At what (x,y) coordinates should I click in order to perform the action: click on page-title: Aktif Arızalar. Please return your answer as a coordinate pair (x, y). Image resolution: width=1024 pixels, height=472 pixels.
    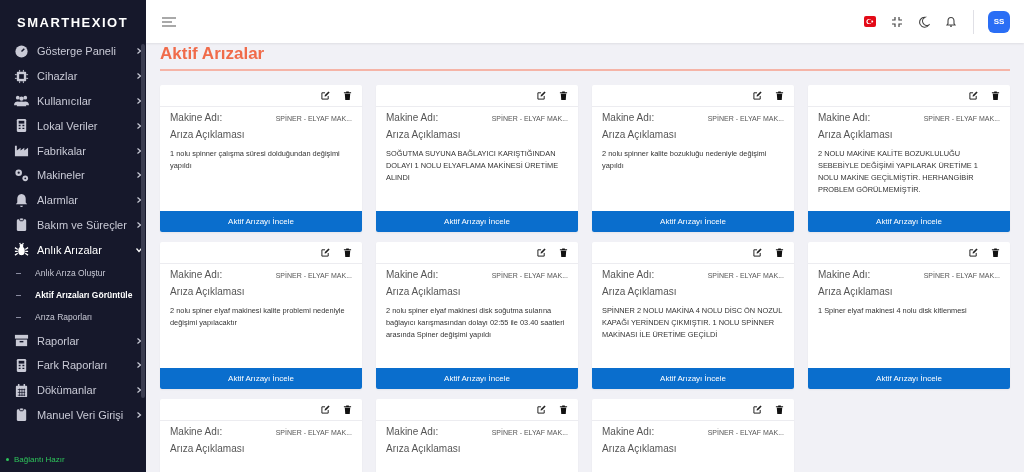
    Looking at the image, I should click on (212, 53).